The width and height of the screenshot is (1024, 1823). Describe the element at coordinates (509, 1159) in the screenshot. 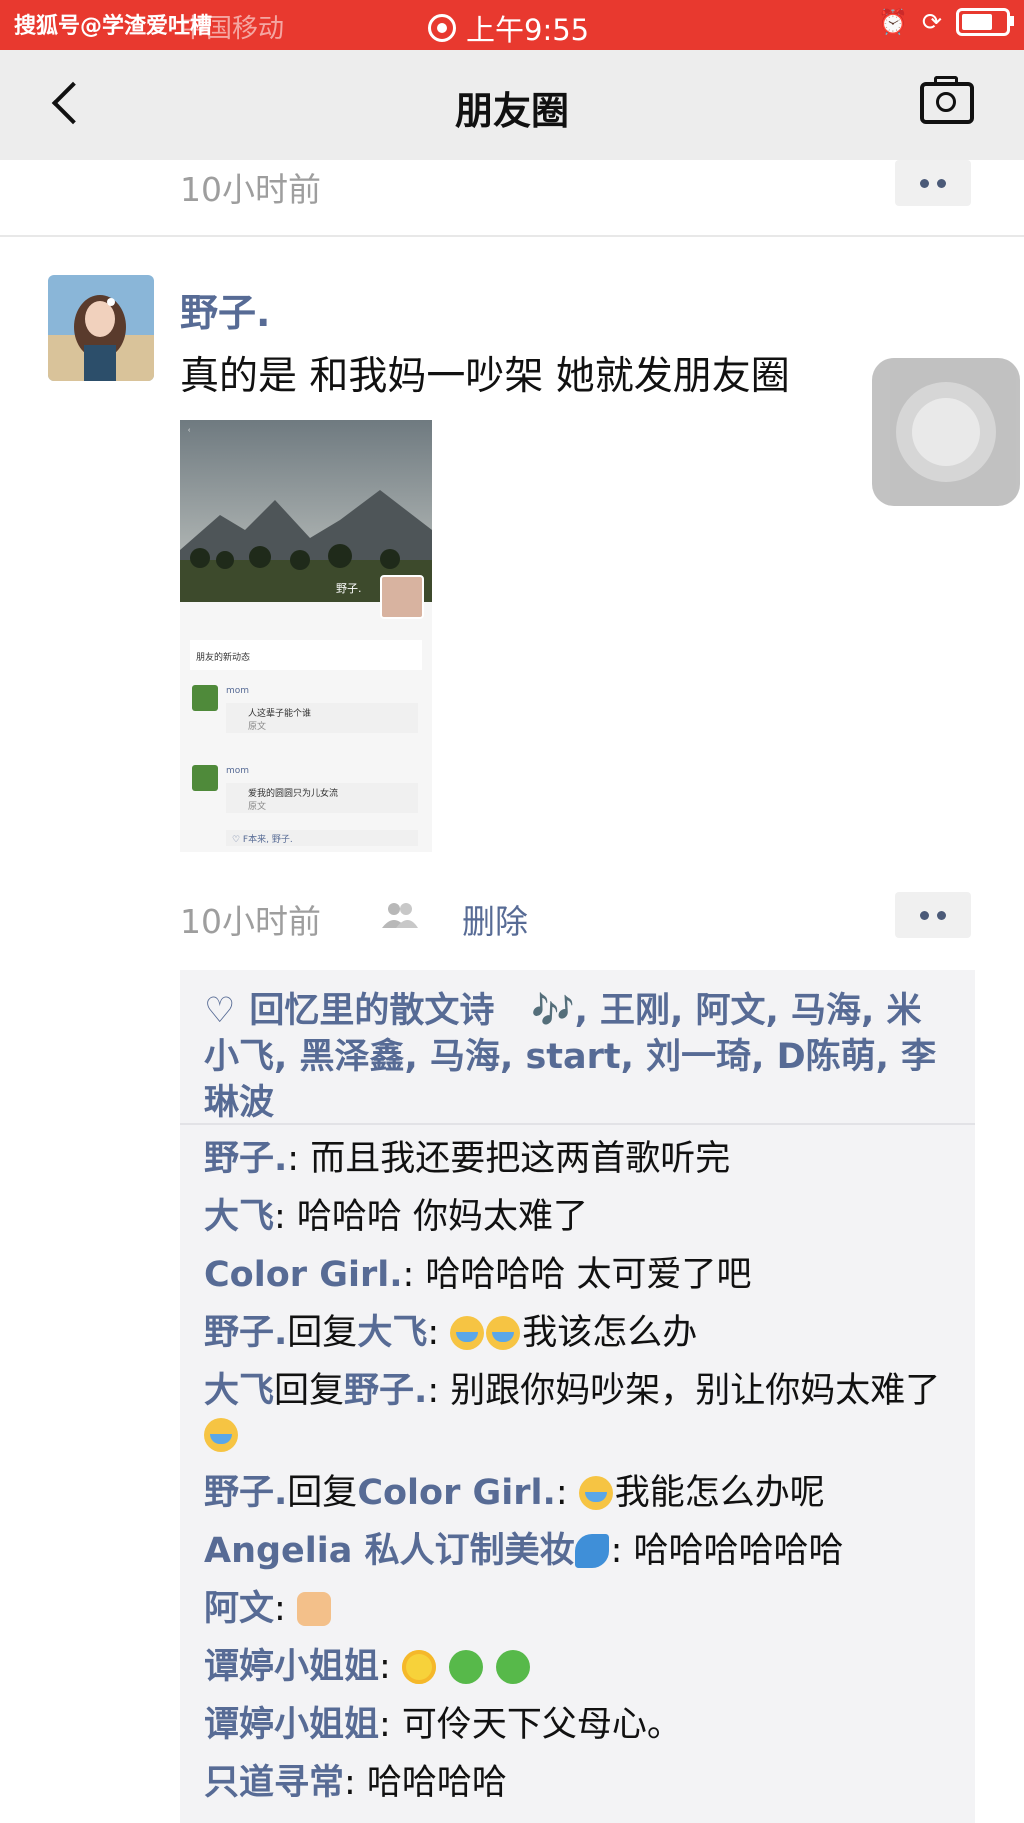

I see `comment-text: : 而且我还要把这两首歌听完` at that location.